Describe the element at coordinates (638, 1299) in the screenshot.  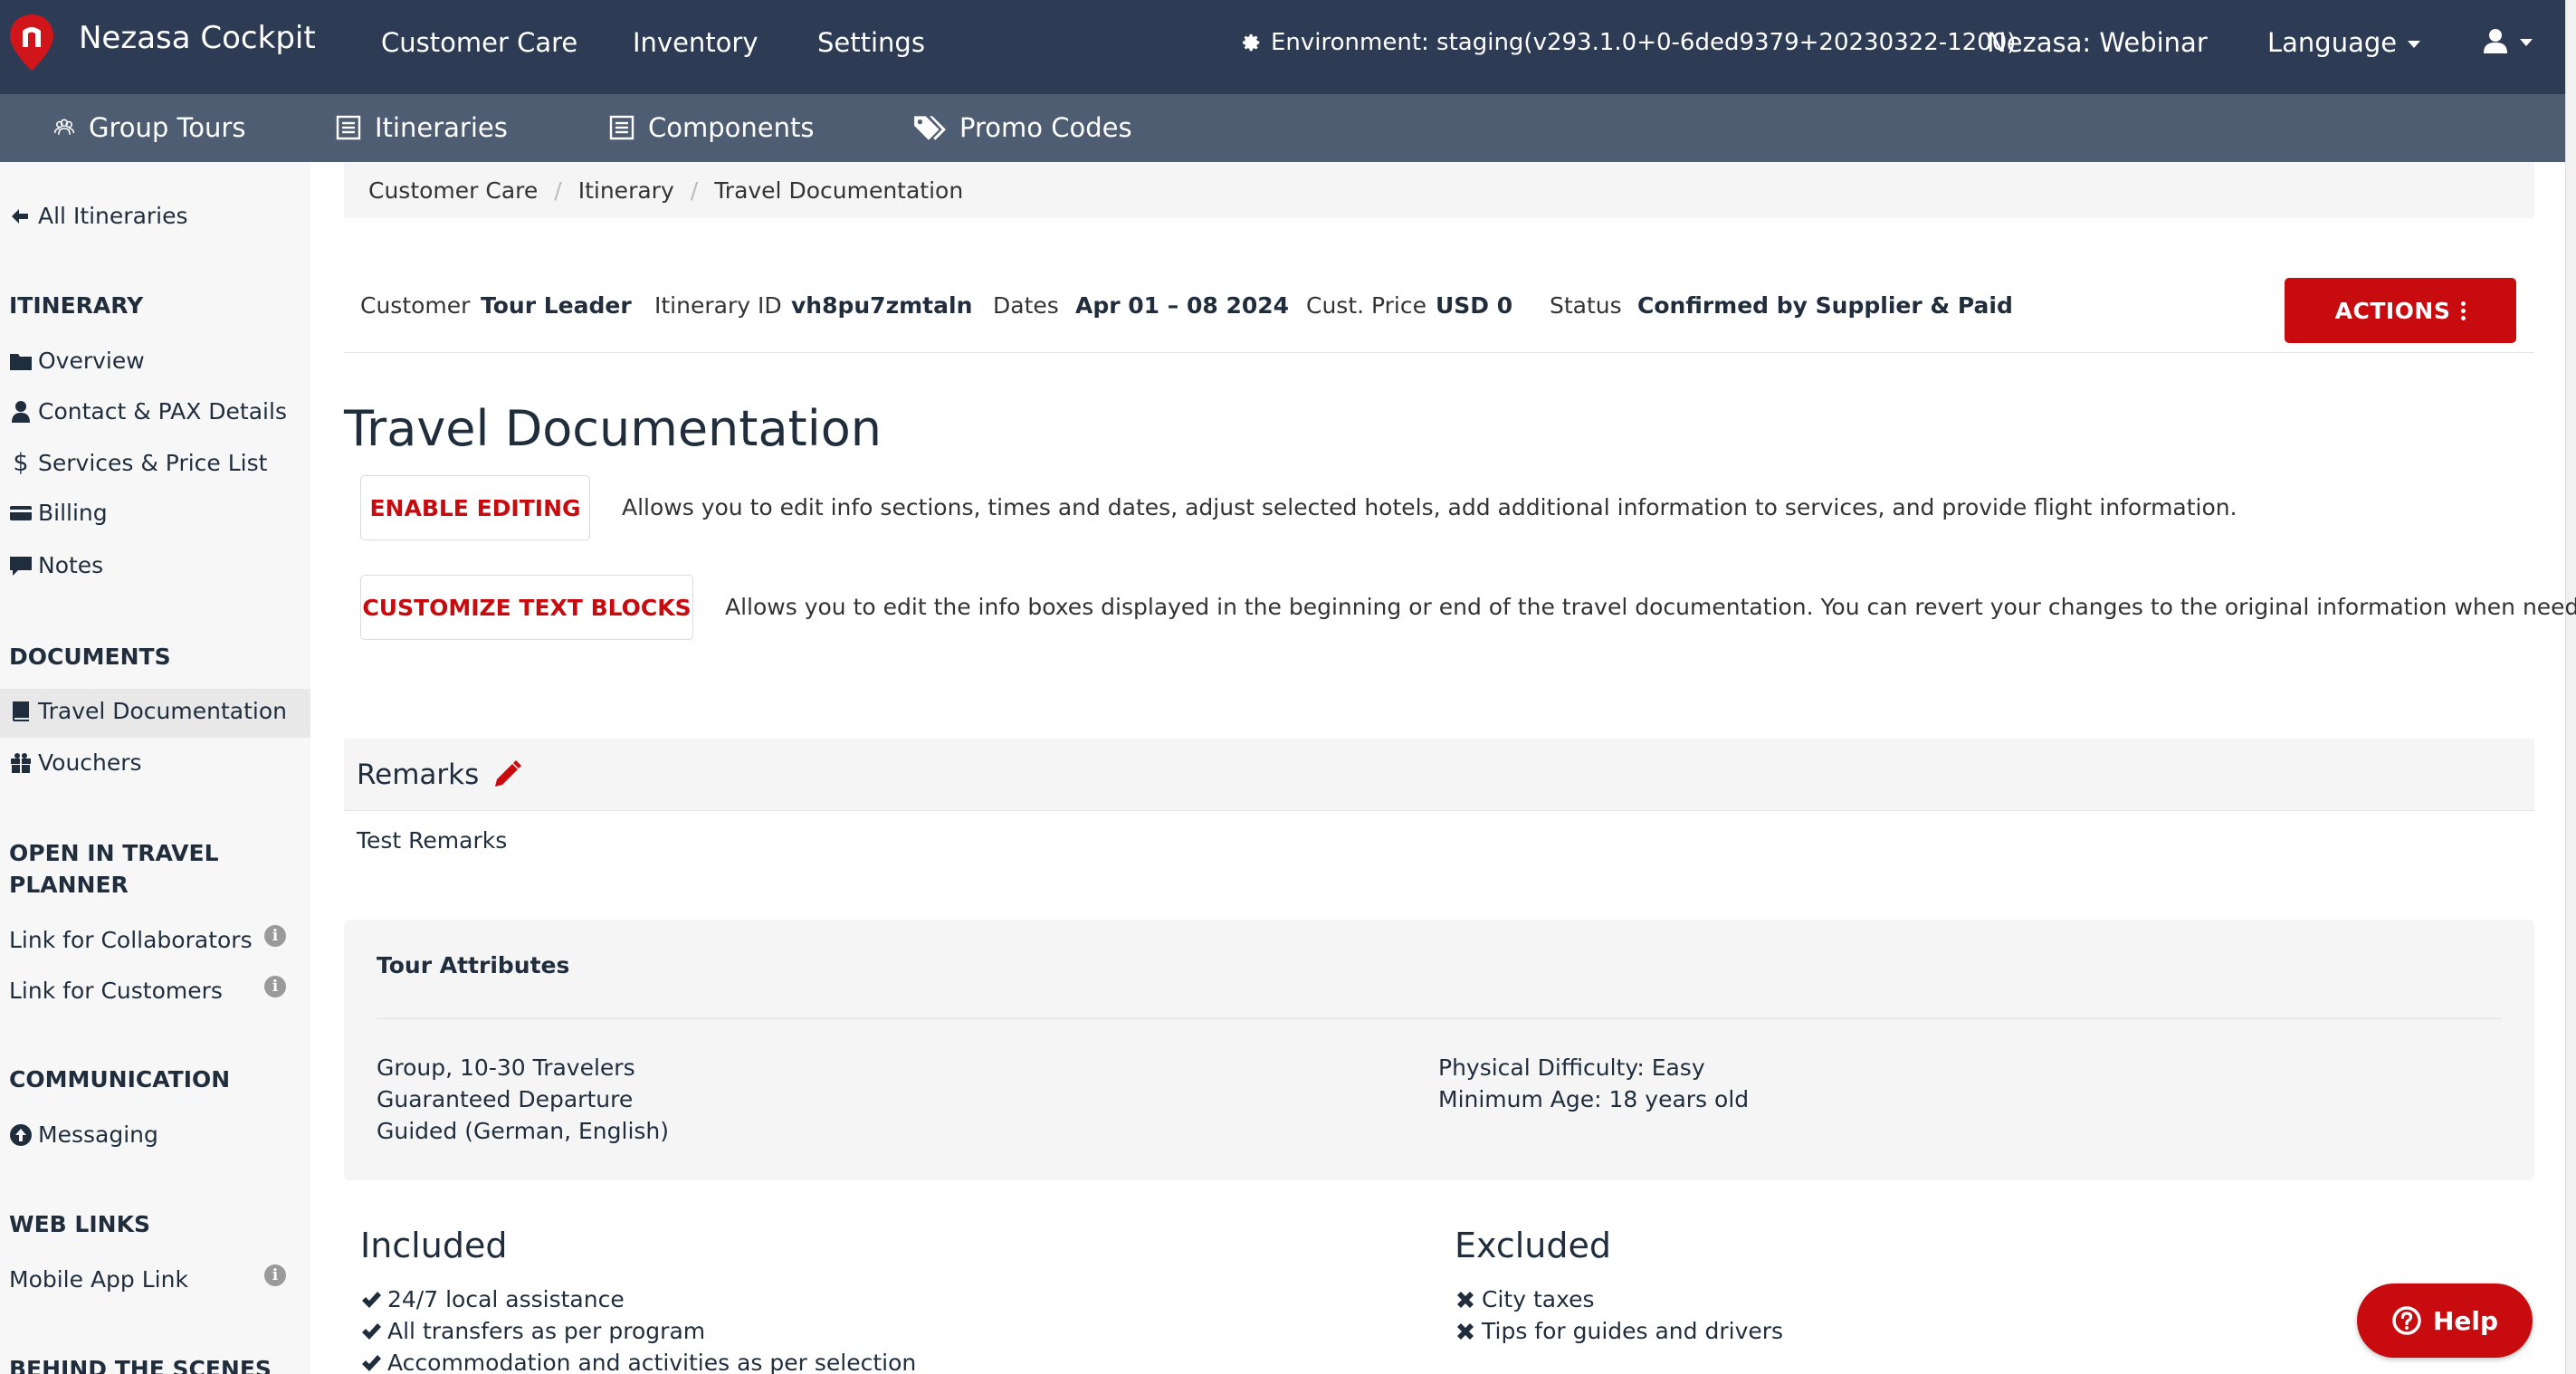
I see `list-item: 24/7 local assistance` at that location.